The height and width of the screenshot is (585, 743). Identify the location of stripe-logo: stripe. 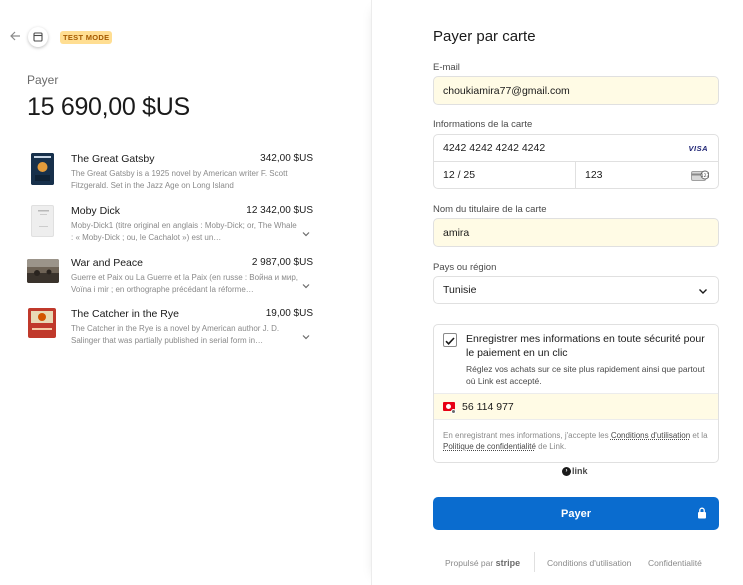
(508, 563).